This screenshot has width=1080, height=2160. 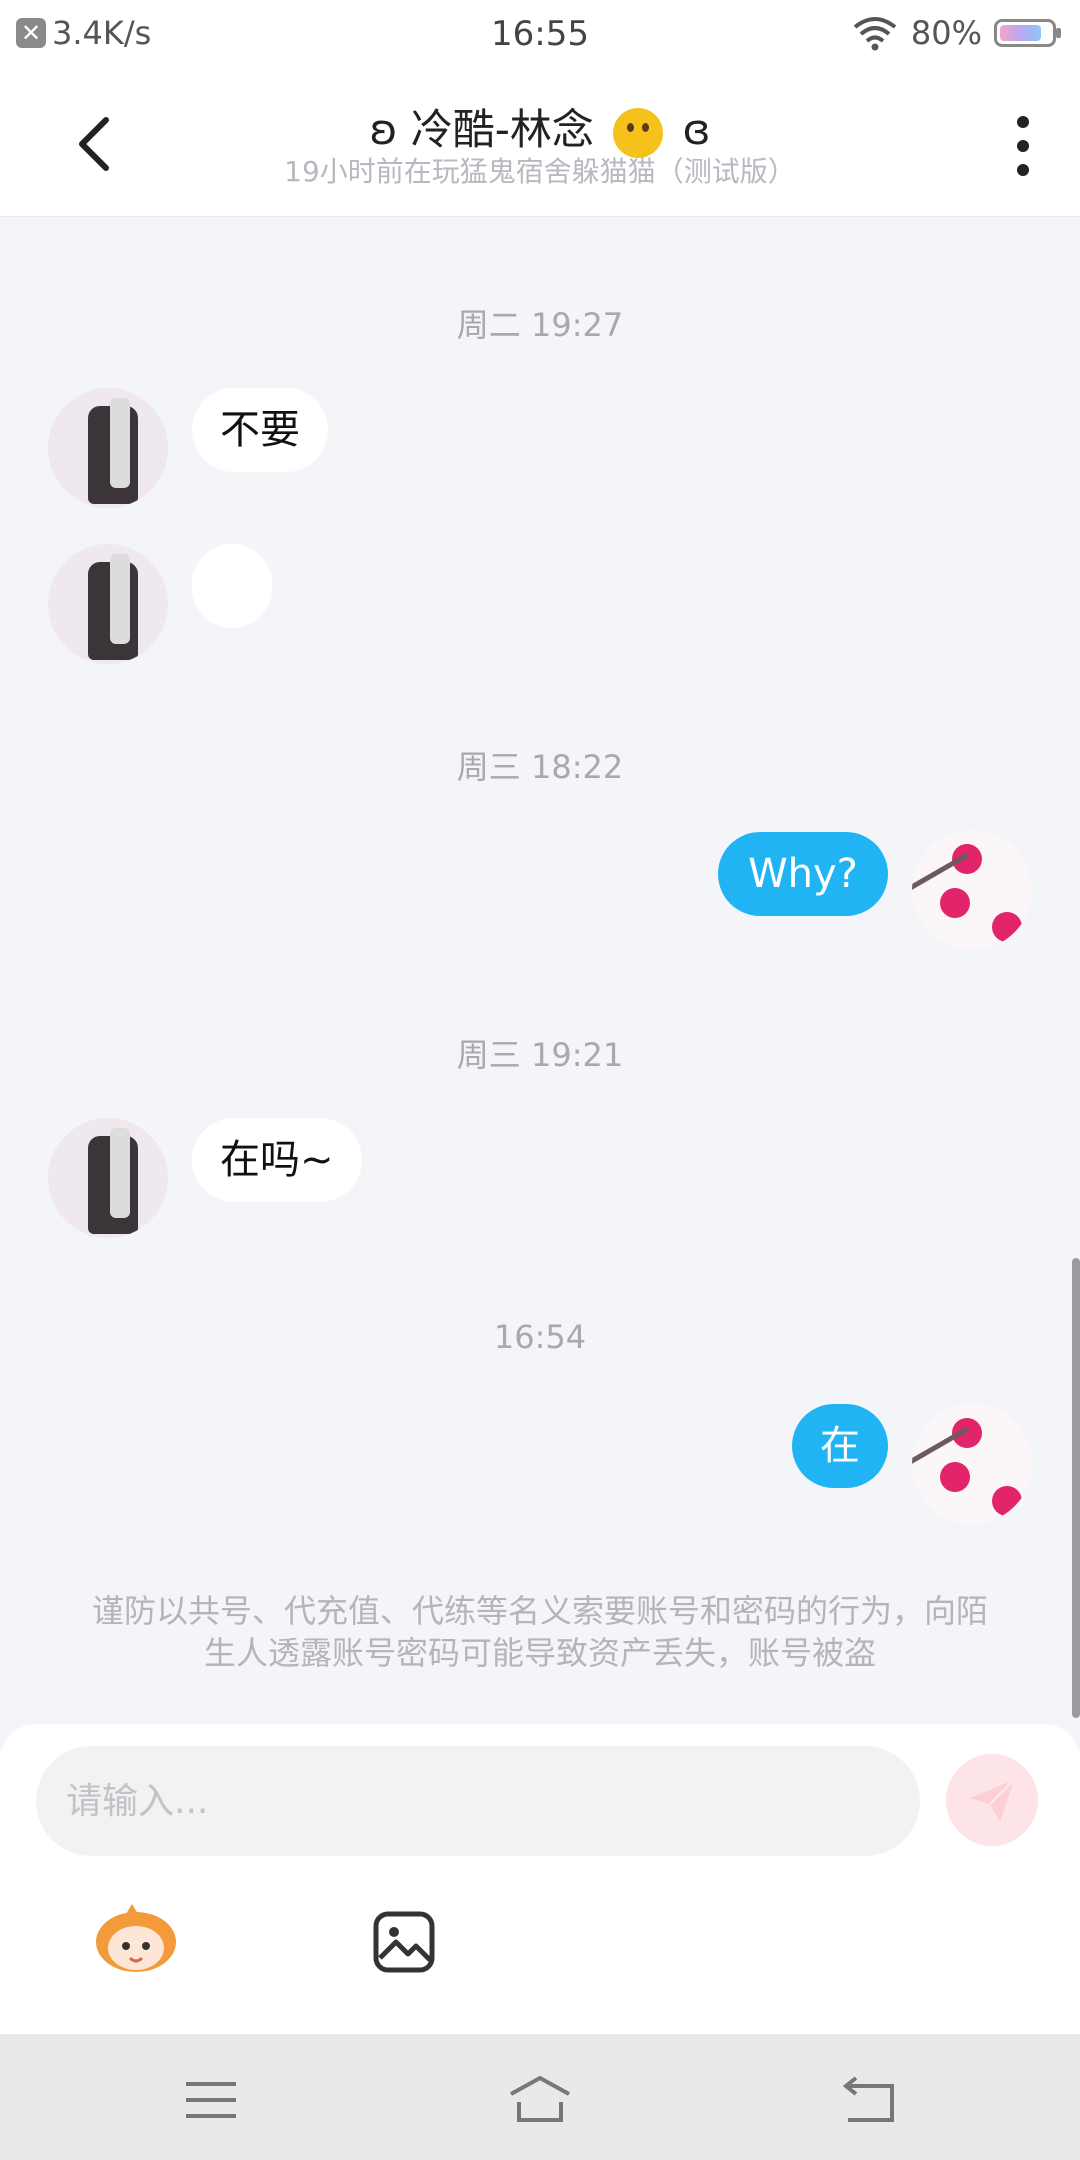 I want to click on timestamp: 周三 19:21, so click(x=540, y=1055).